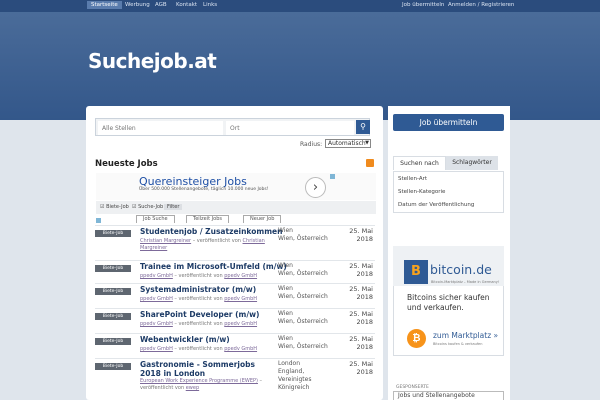 Image resolution: width=600 pixels, height=400 pixels. I want to click on bitcoin-cta-link: zum Marktplatz », so click(465, 335).